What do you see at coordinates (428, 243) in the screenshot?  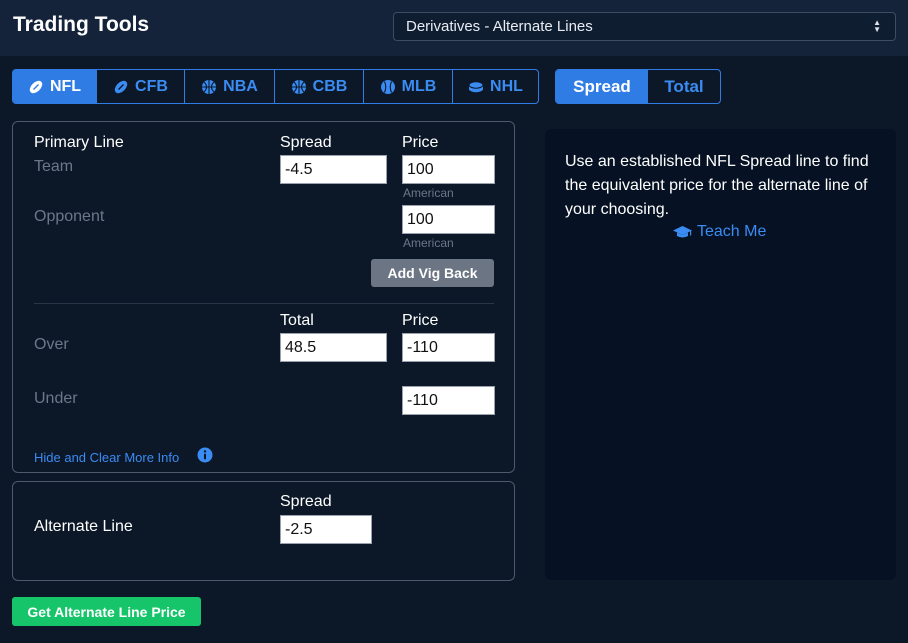 I see `opponent-price-format: American` at bounding box center [428, 243].